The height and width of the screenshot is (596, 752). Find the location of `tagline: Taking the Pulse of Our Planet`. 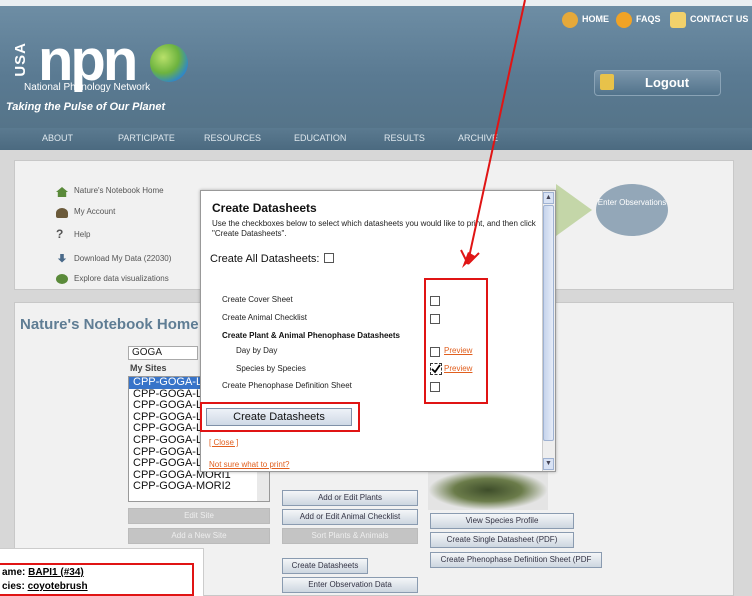

tagline: Taking the Pulse of Our Planet is located at coordinates (86, 107).